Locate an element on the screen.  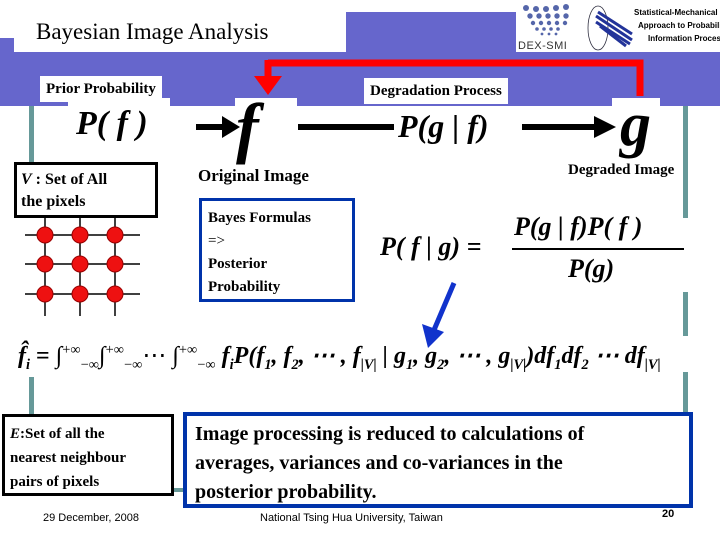
e-text-line1: :Set of all the is located at coordinates (62, 434).